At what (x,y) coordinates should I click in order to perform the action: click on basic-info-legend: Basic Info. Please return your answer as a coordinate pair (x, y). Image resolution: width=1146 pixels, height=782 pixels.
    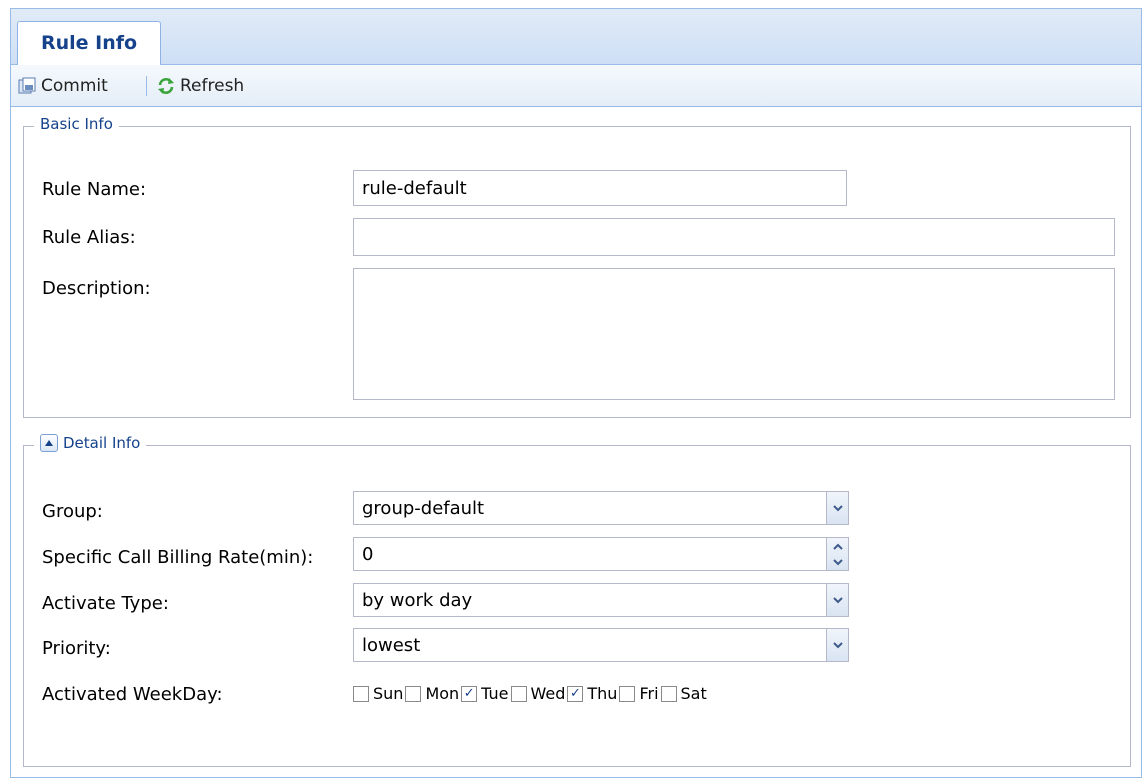
    Looking at the image, I should click on (76, 124).